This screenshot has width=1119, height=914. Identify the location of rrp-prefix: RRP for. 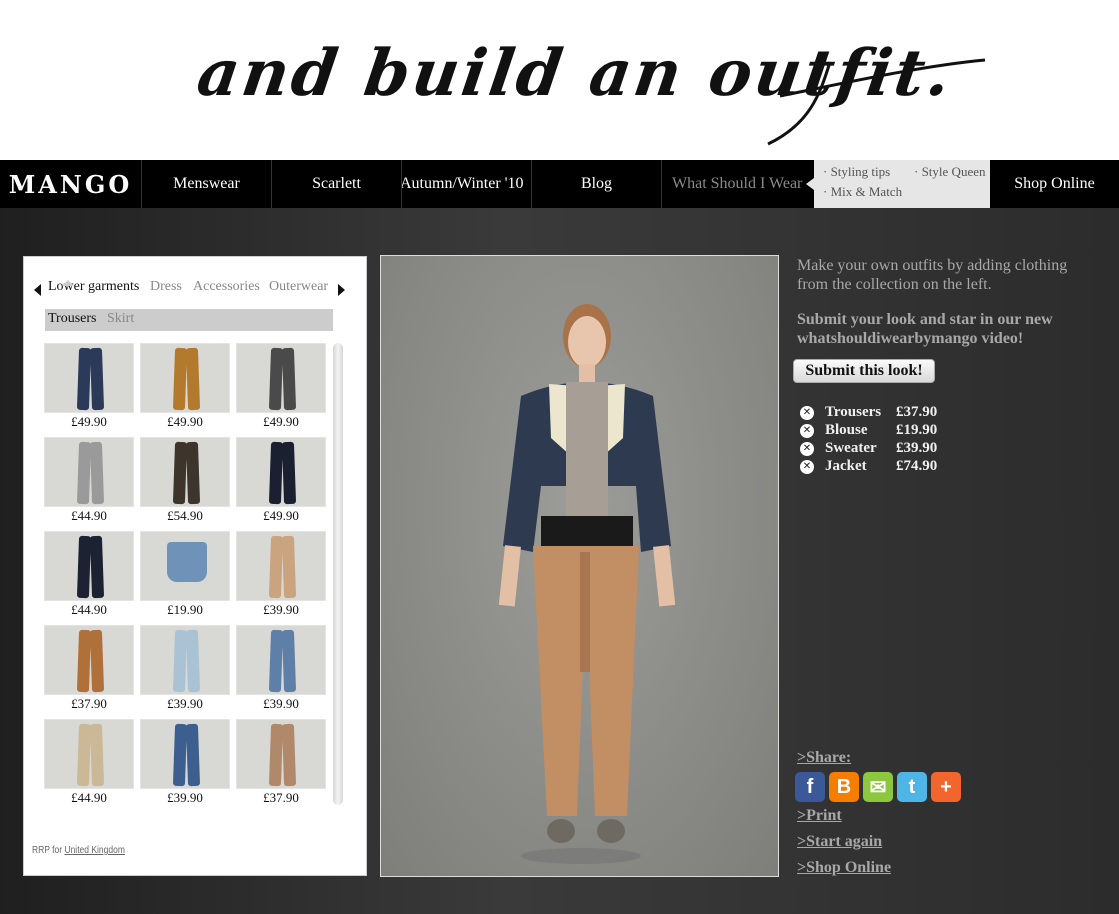
(47, 850).